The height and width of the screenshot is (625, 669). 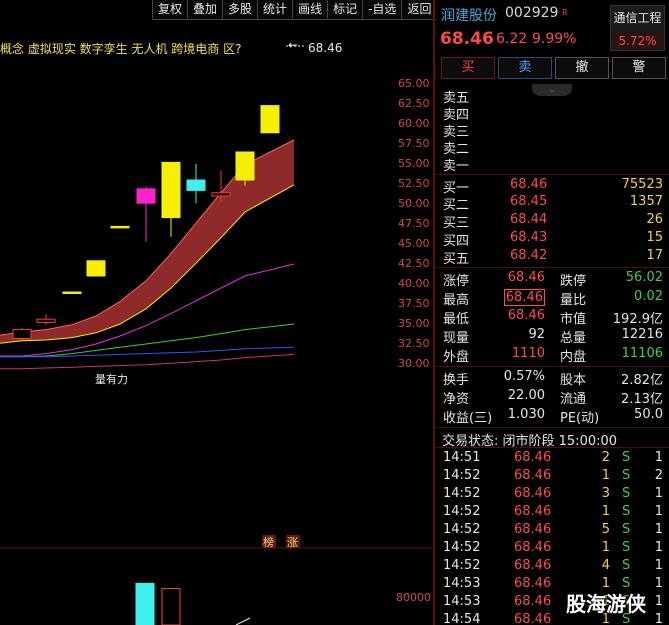 What do you see at coordinates (648, 296) in the screenshot?
I see `quote-value: 0.02` at bounding box center [648, 296].